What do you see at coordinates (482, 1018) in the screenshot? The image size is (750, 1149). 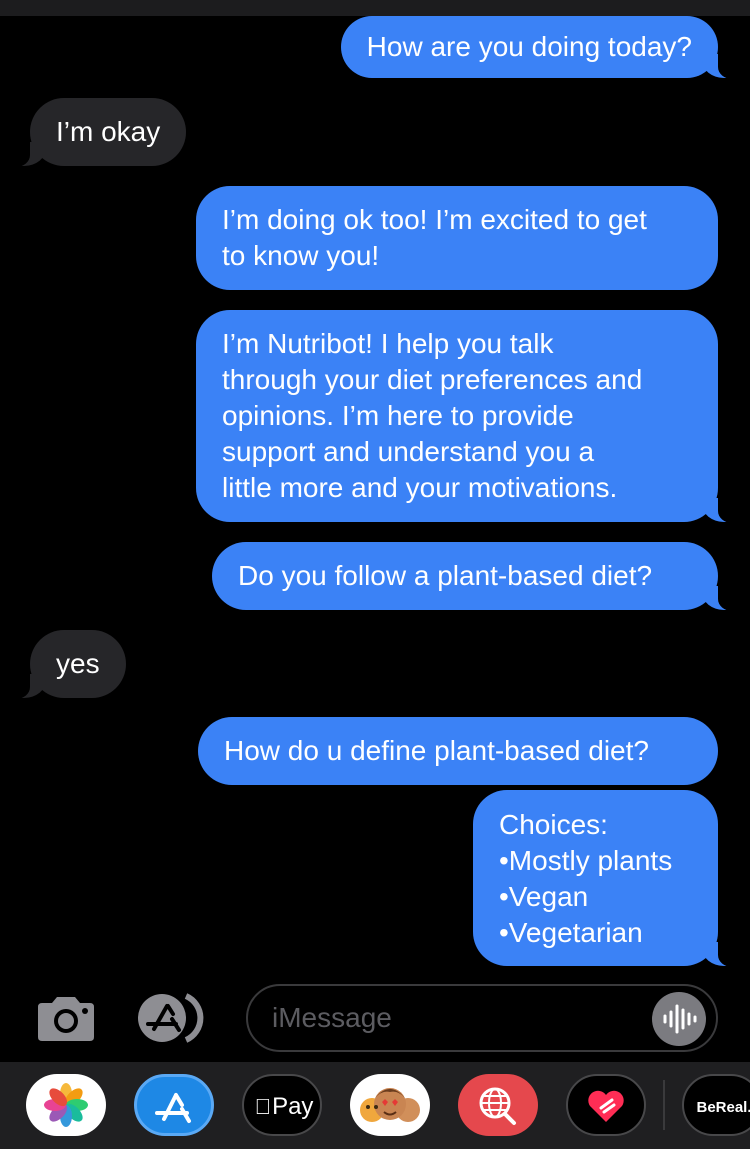 I see `imessage-input` at bounding box center [482, 1018].